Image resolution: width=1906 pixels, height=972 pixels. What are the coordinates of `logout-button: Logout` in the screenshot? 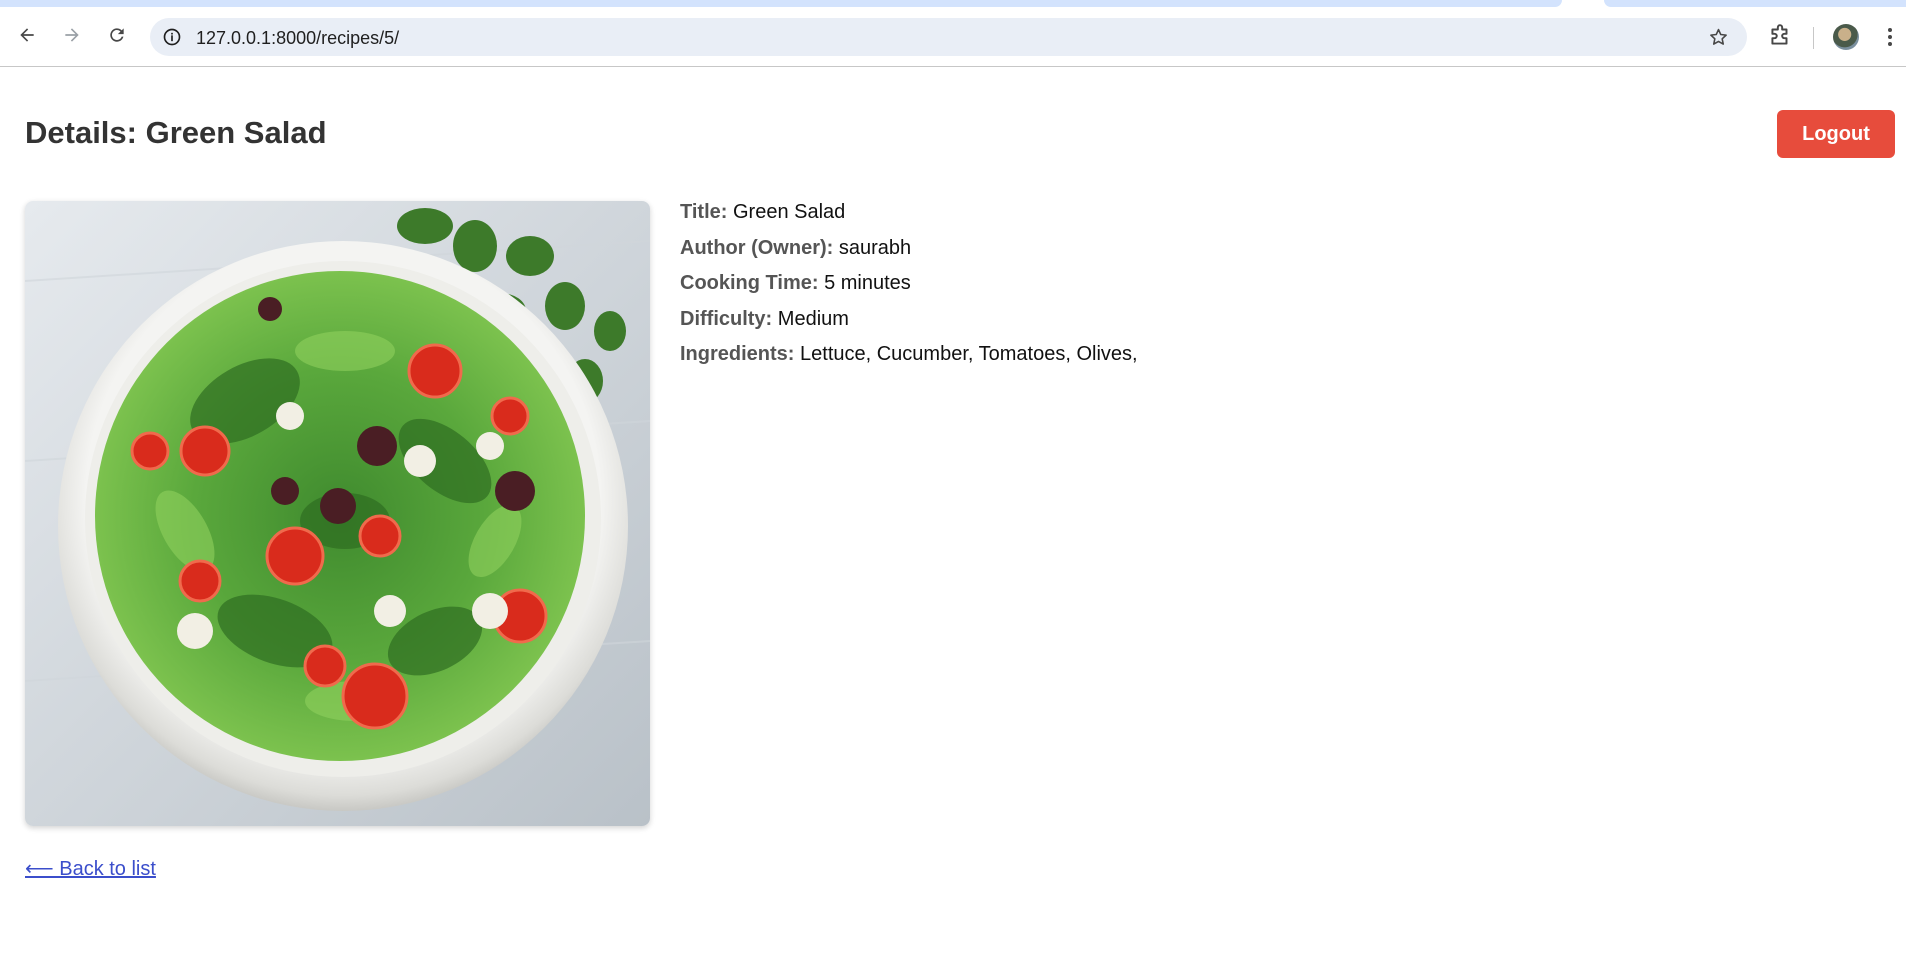 It's located at (1836, 134).